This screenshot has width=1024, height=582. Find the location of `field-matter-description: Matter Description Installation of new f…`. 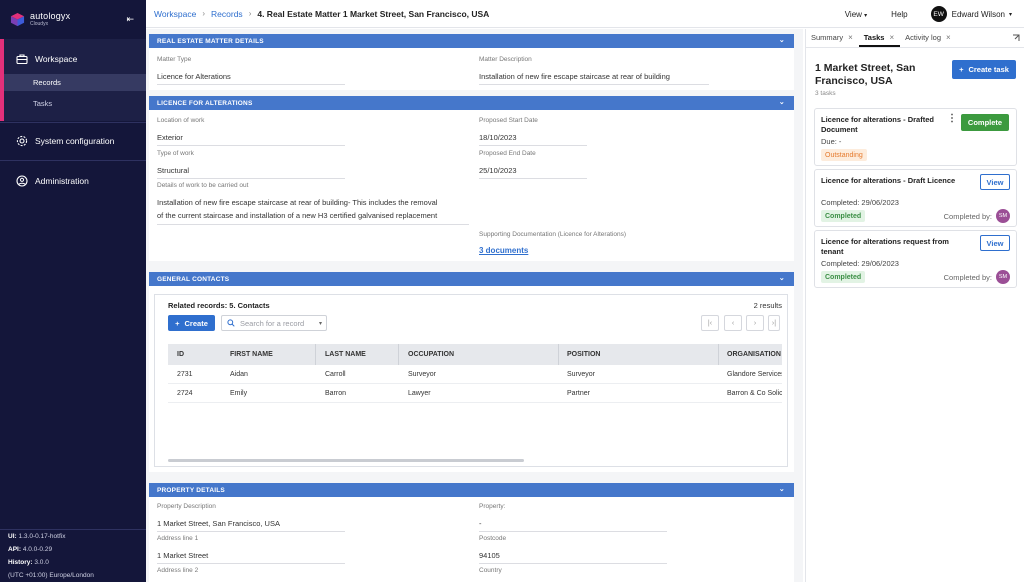

field-matter-description: Matter Description Installation of new f… is located at coordinates (594, 70).